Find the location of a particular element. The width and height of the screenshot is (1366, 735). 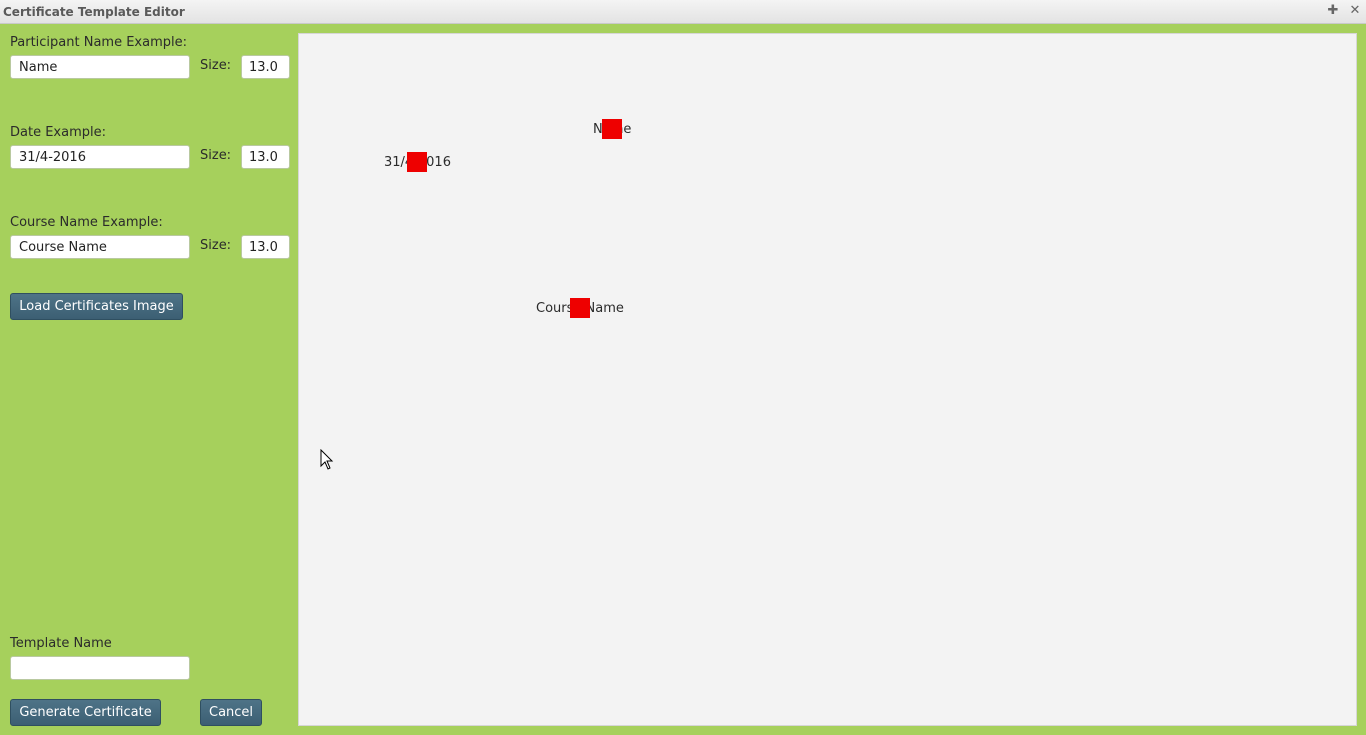

course-size-label: Size: is located at coordinates (216, 245).